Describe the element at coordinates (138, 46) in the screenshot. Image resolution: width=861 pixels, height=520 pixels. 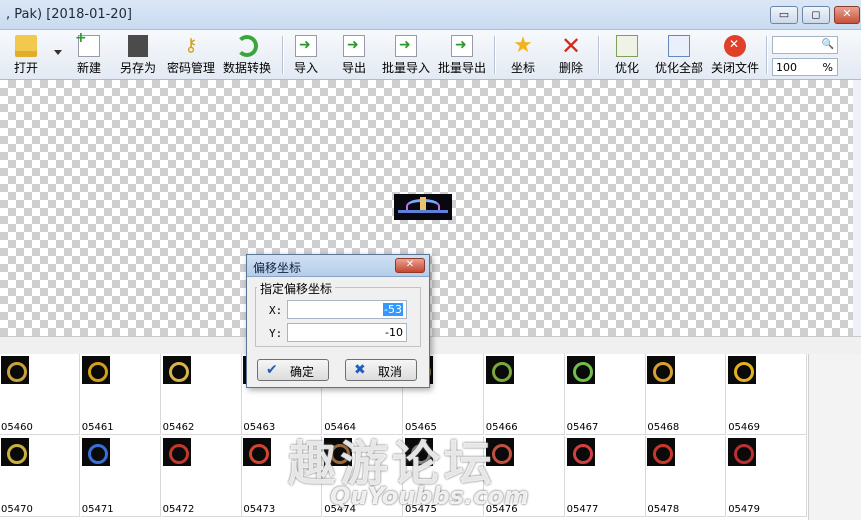
I see `save-icon` at that location.